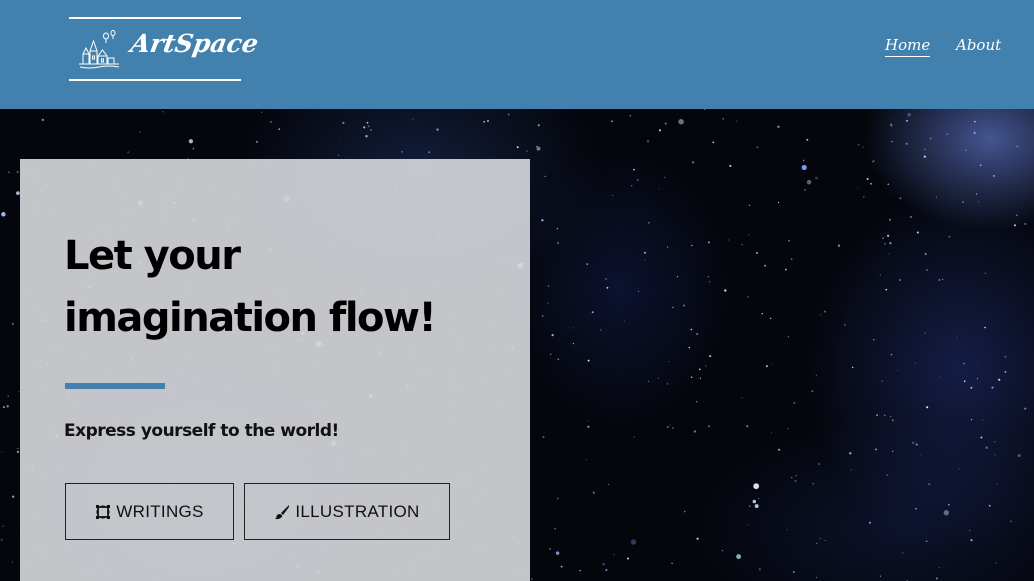  Describe the element at coordinates (160, 511) in the screenshot. I see `writings-button-label: WRITINGS` at that location.